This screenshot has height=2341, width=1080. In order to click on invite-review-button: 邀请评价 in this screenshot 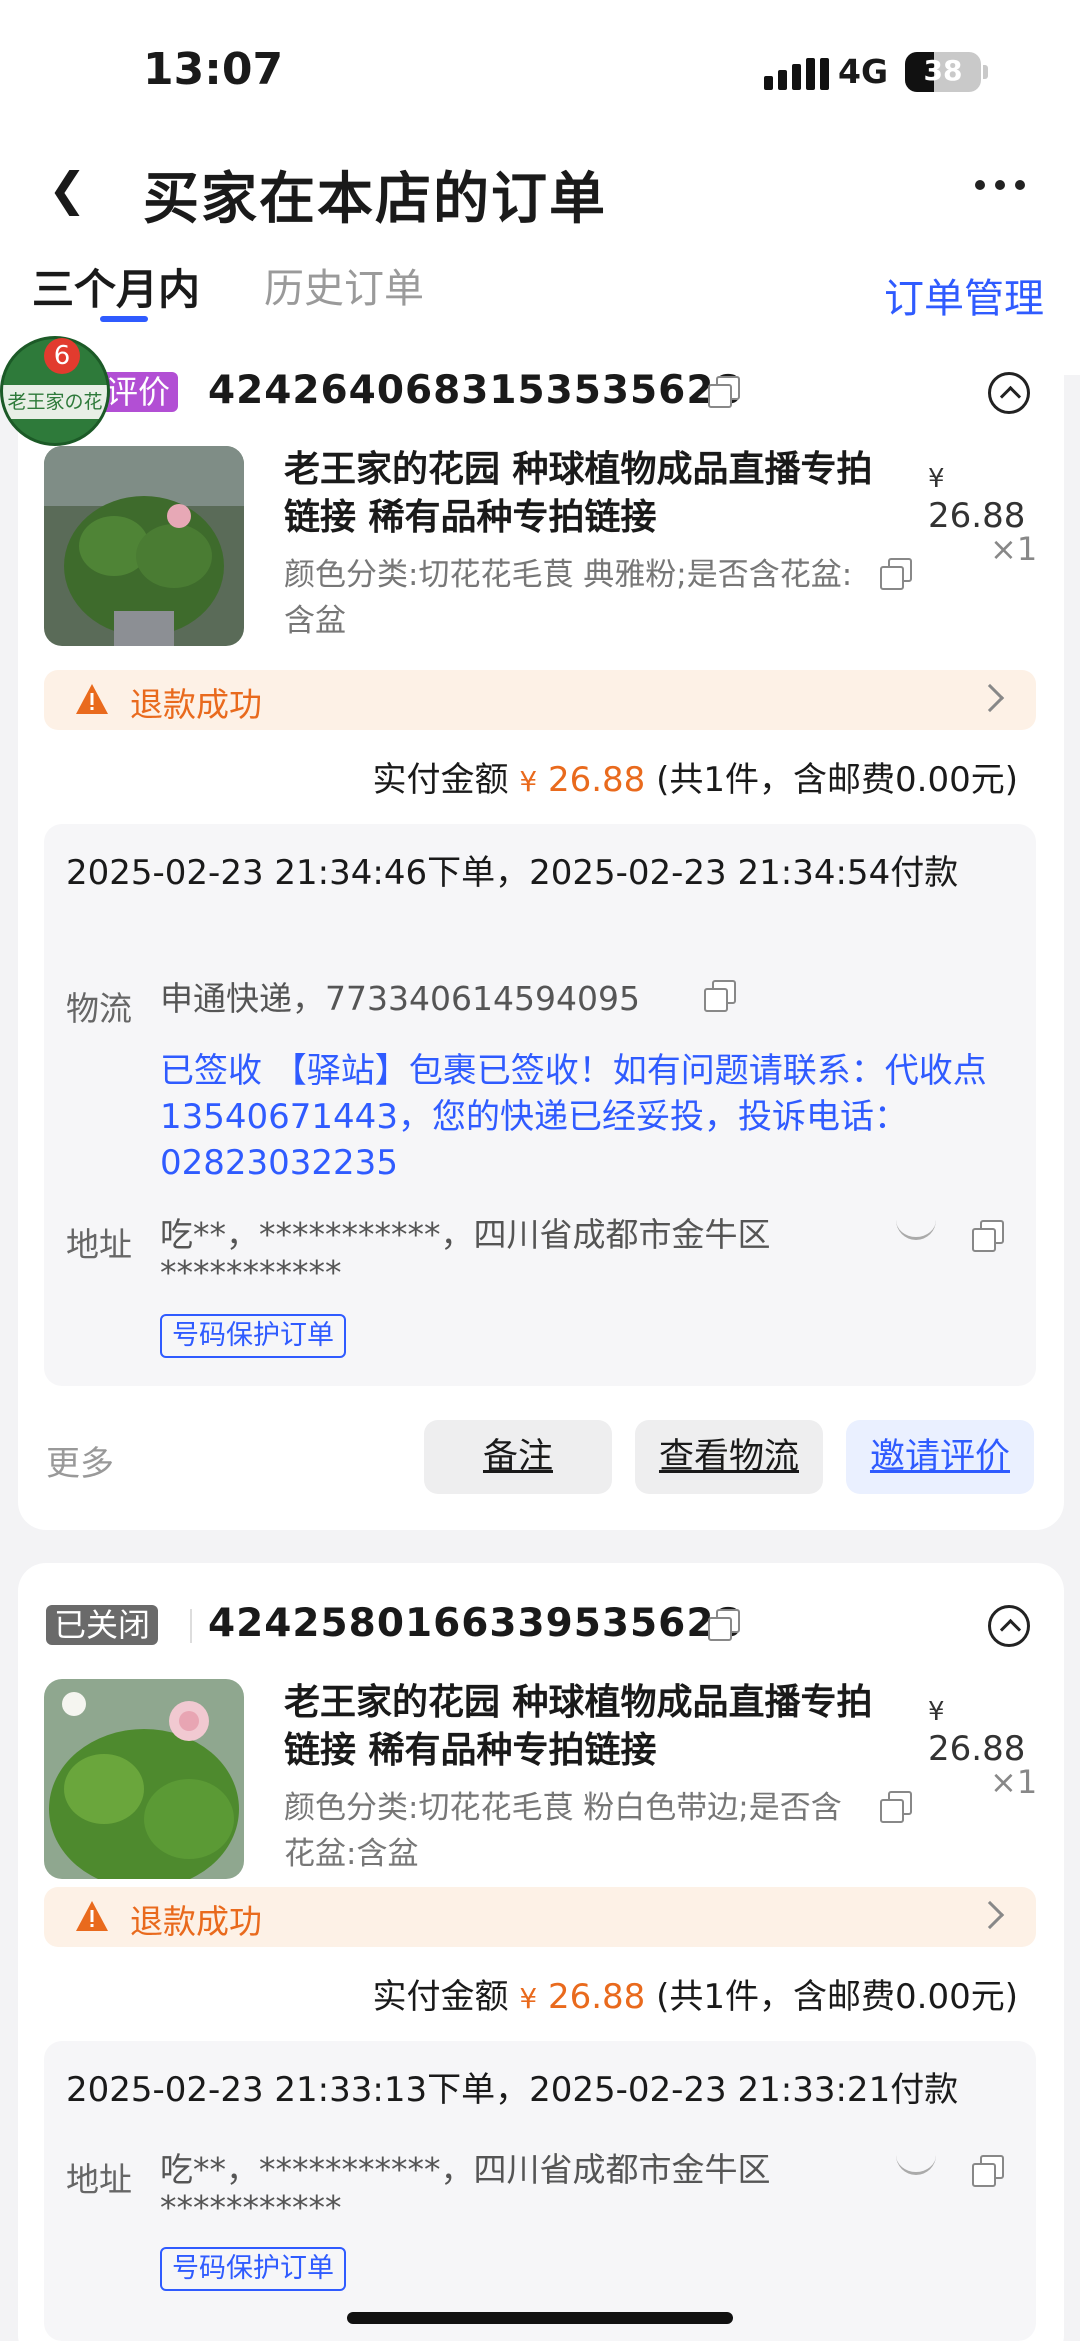, I will do `click(940, 1457)`.